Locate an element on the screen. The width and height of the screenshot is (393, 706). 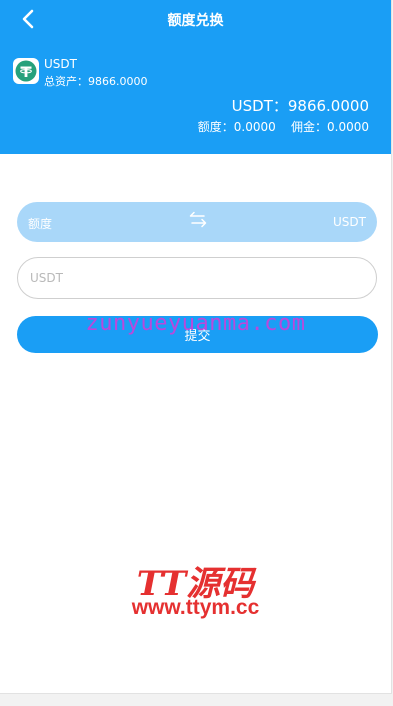
swap-arrows-icon is located at coordinates (198, 220).